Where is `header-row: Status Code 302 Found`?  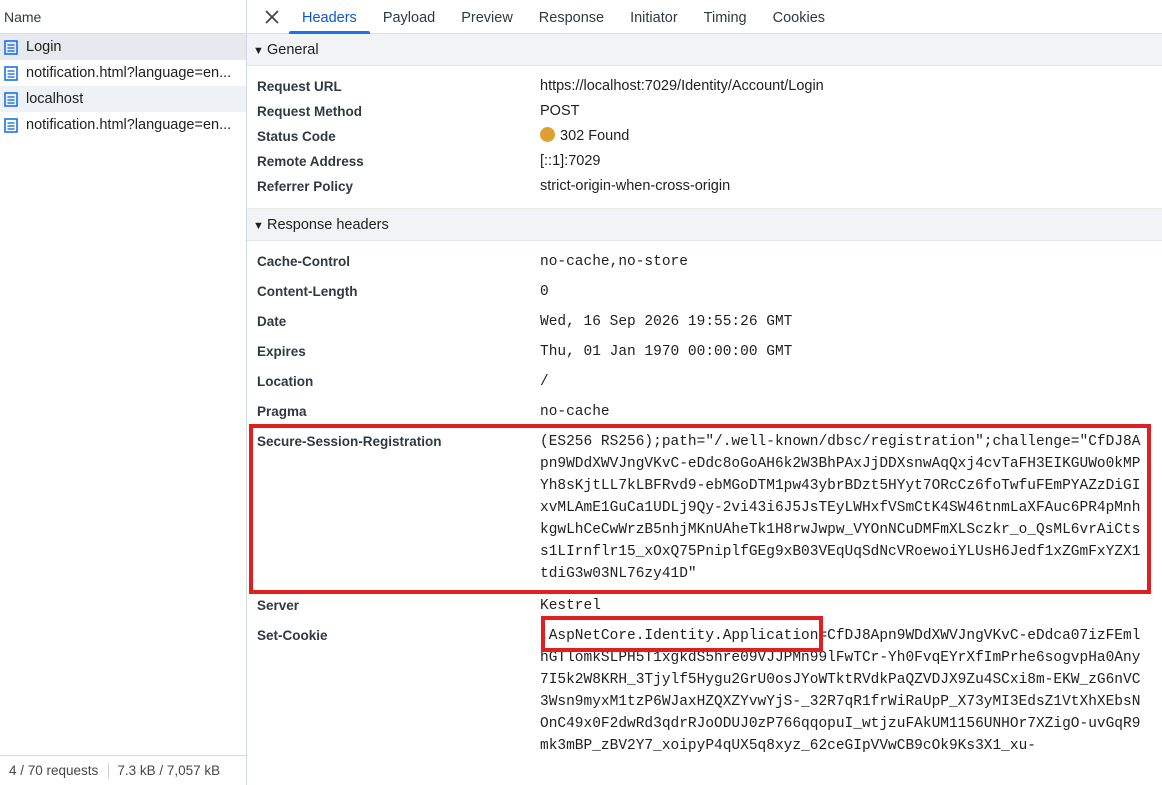 header-row: Status Code 302 Found is located at coordinates (704, 136).